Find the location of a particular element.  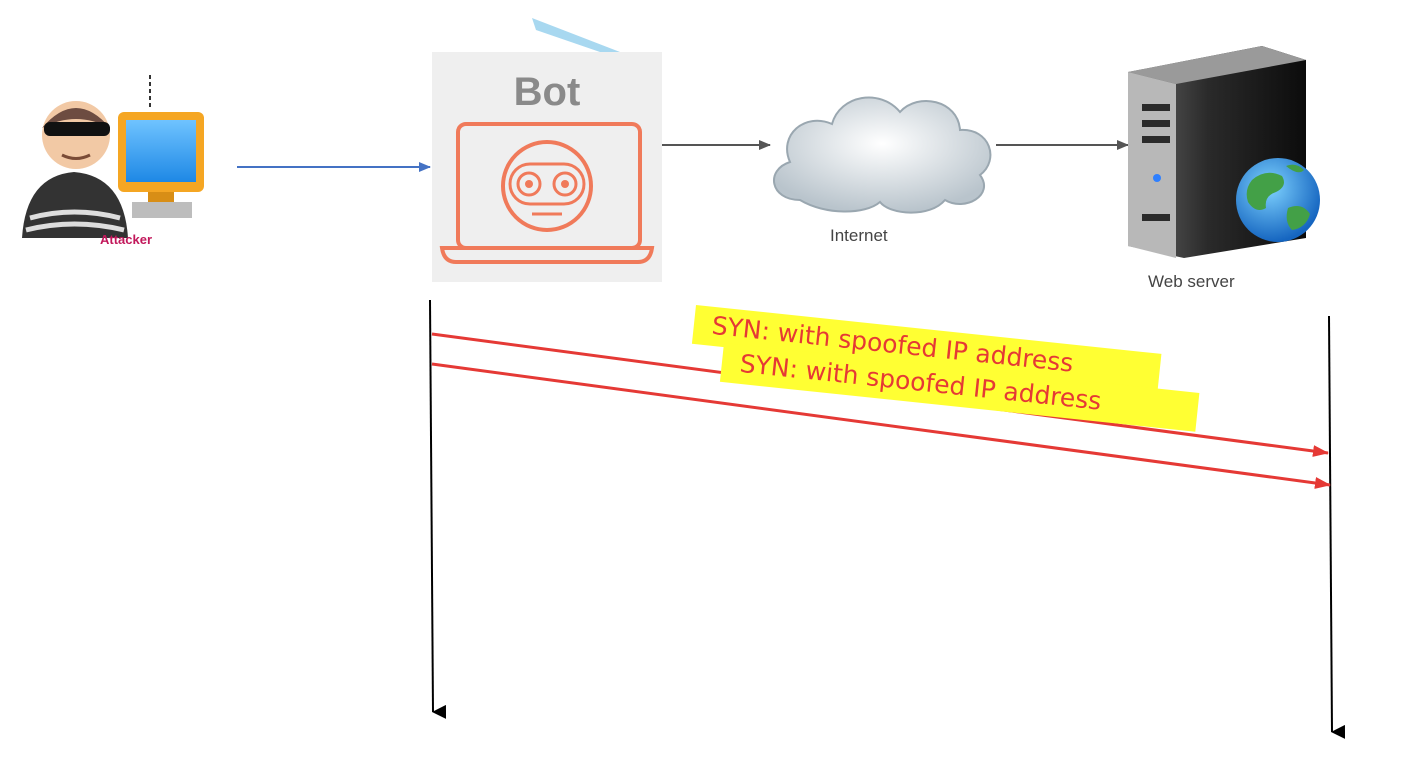

web-server-label: Web server is located at coordinates (1191, 281).